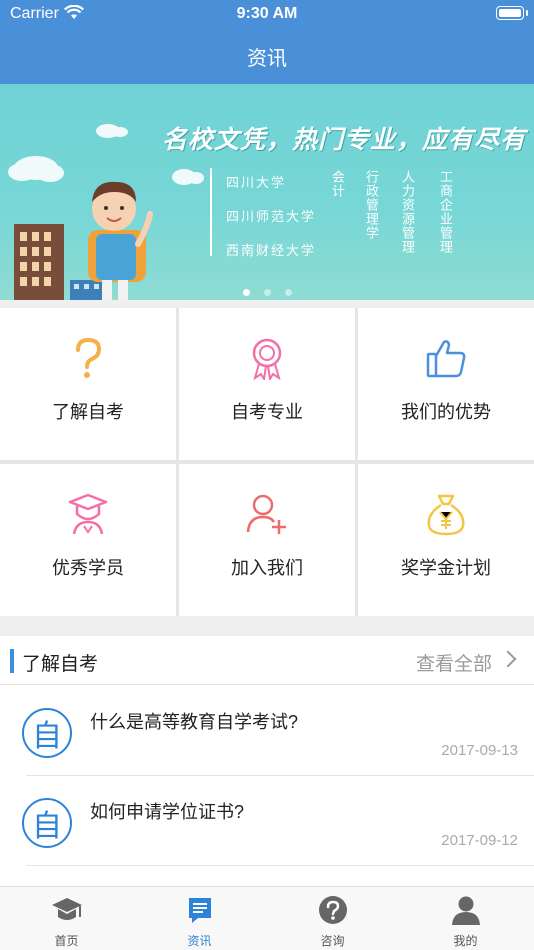  I want to click on help-circle-icon, so click(332, 911).